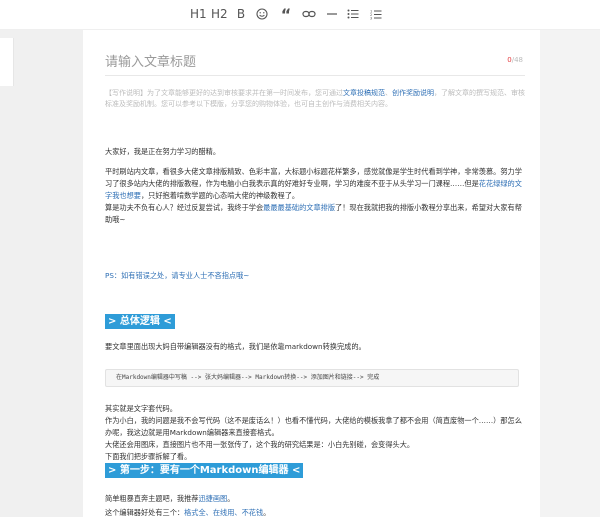 The height and width of the screenshot is (517, 600). I want to click on horizontal-rule-icon, so click(332, 14).